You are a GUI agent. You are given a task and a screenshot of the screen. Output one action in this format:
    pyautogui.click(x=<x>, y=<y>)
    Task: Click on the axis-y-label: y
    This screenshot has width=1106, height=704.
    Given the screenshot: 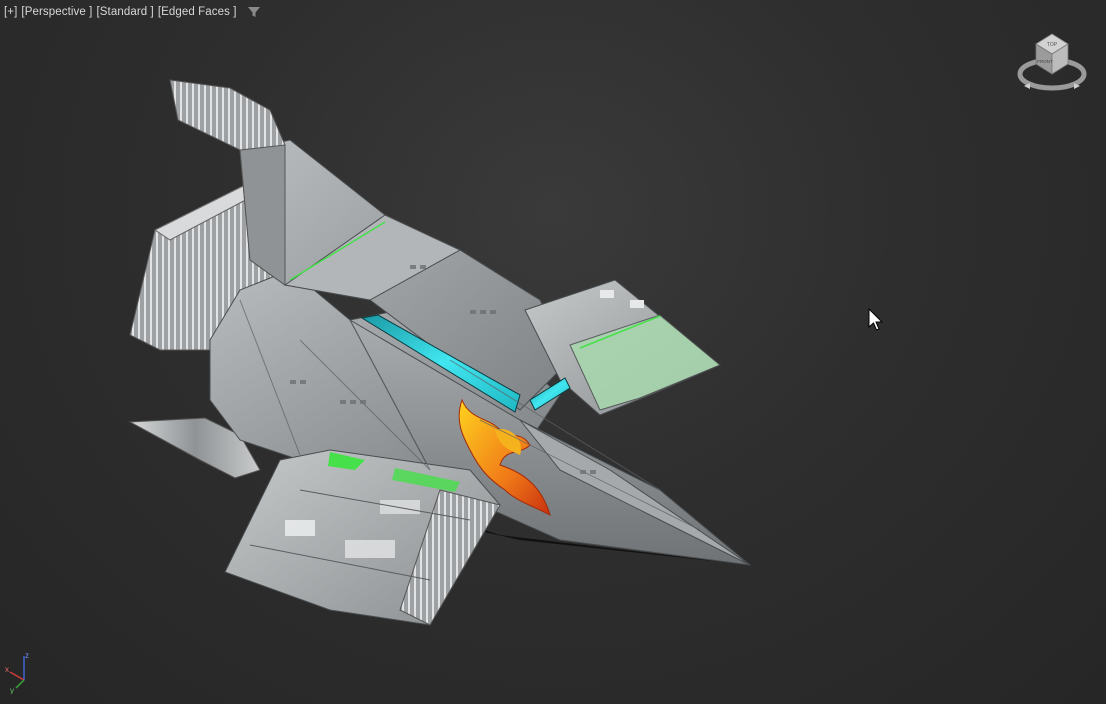 What is the action you would take?
    pyautogui.click(x=12, y=690)
    